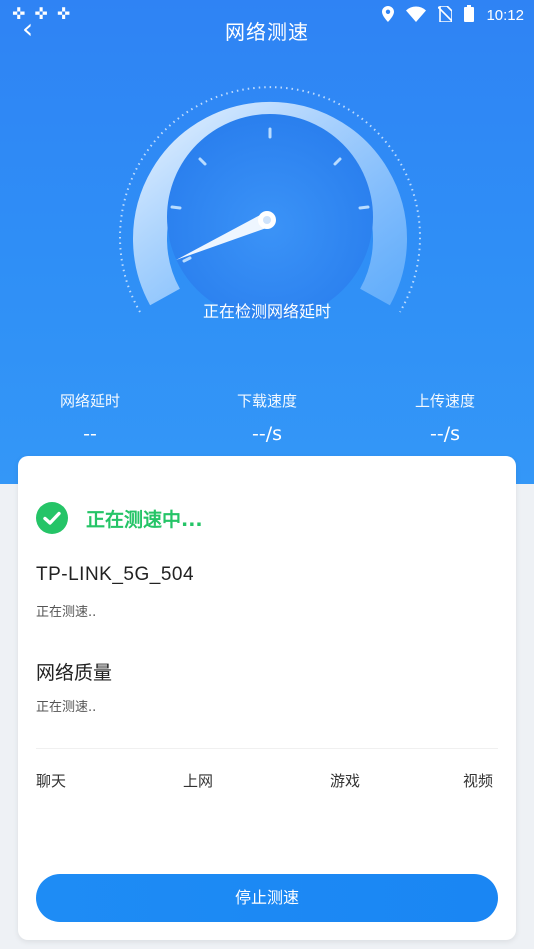 Image resolution: width=534 pixels, height=949 pixels. Describe the element at coordinates (444, 401) in the screenshot. I see `metric-label: 上传速度` at that location.